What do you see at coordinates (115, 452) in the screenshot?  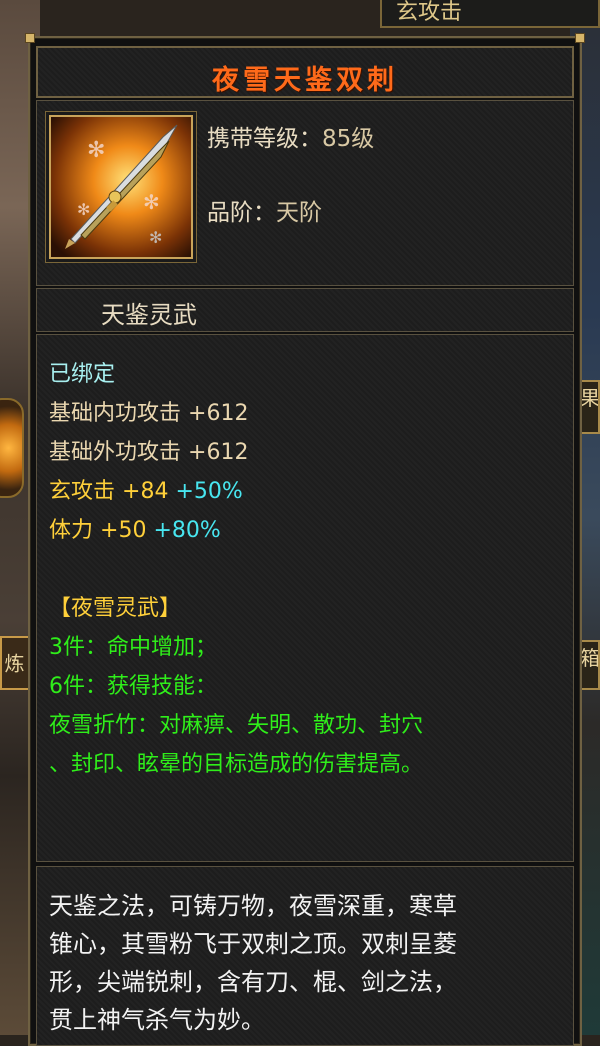 I see `stat-label: 基础外功攻击` at bounding box center [115, 452].